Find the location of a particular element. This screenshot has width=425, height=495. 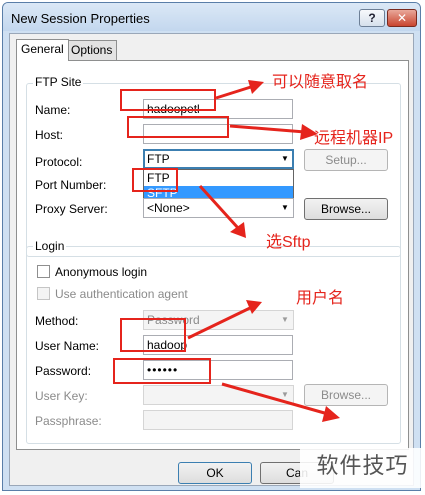

username-annotation: 用户名 is located at coordinates (320, 298).